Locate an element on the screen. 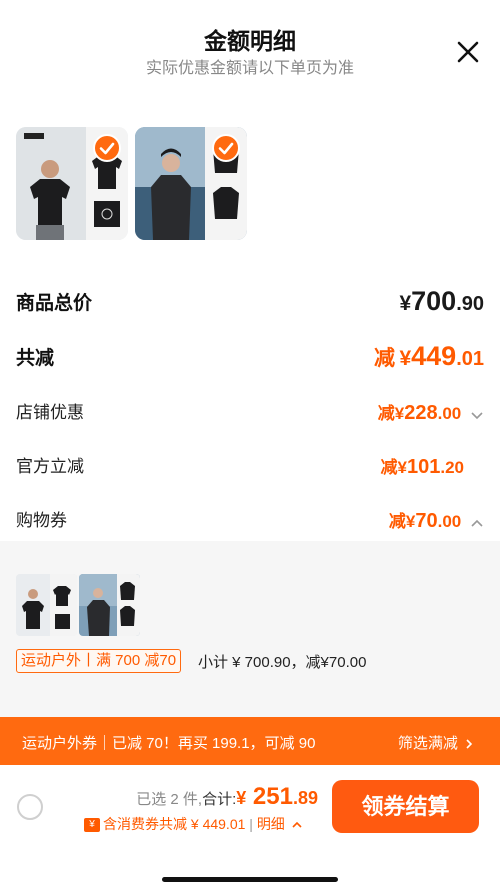 Image resolution: width=500 pixels, height=893 pixels. selected-total-line: 已选 2 件,合计:¥ 251.89 is located at coordinates (227, 796).